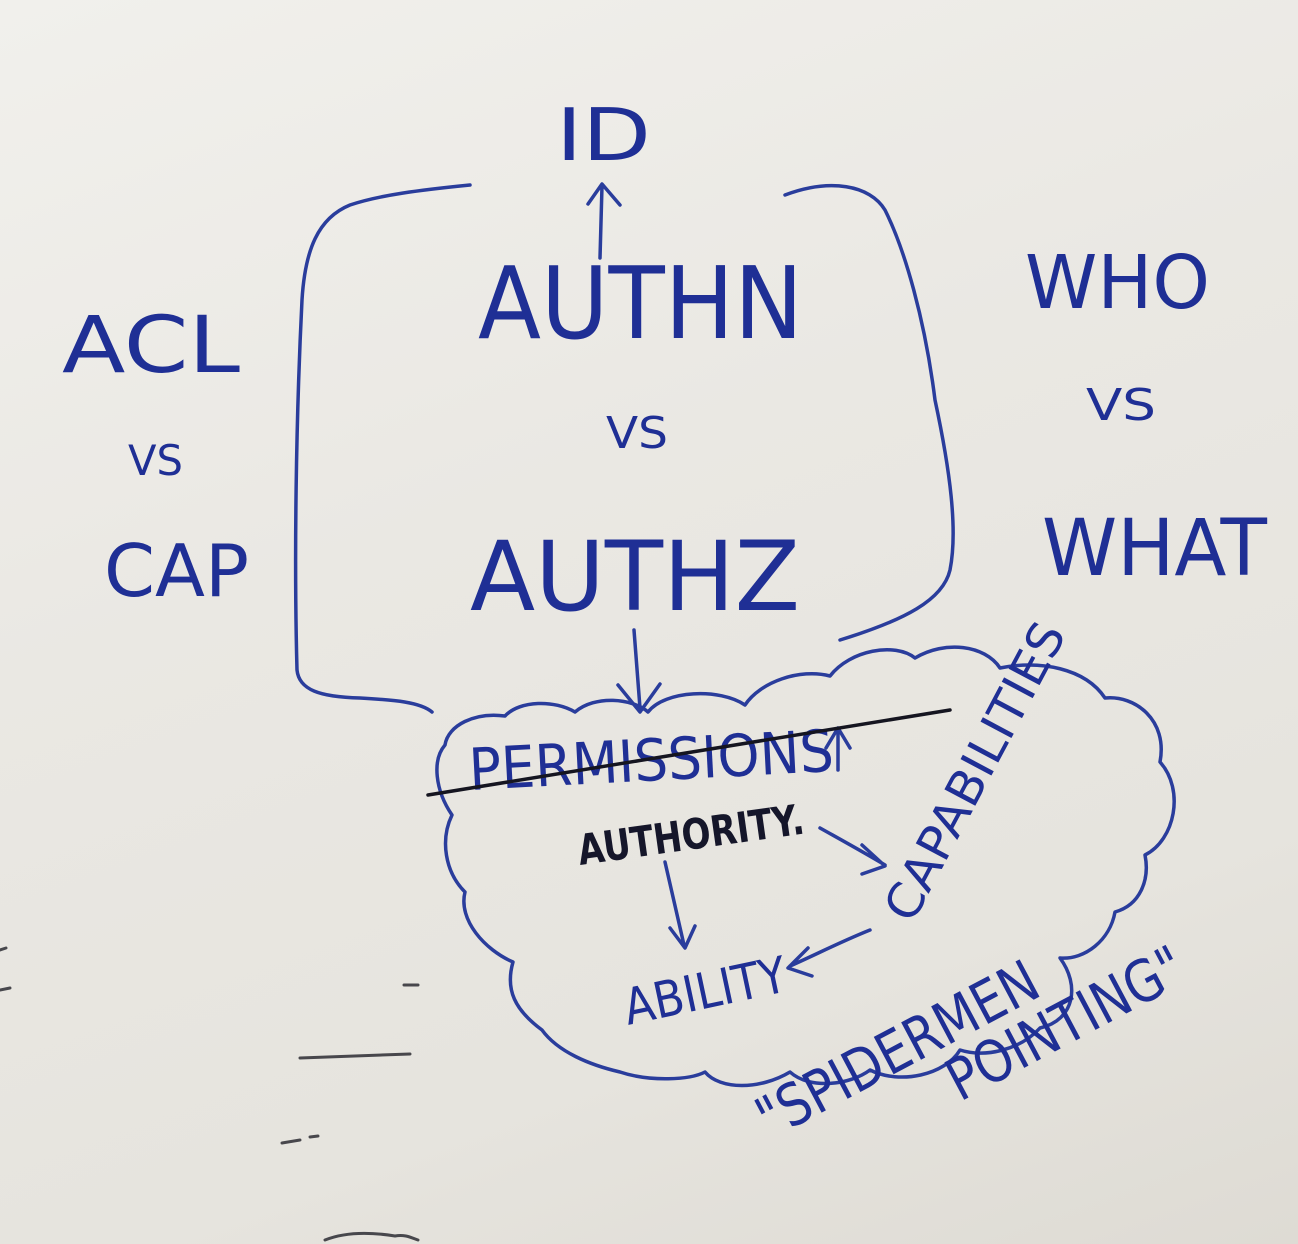  What do you see at coordinates (680, 905) in the screenshot?
I see `arrow-authority-to-ability` at bounding box center [680, 905].